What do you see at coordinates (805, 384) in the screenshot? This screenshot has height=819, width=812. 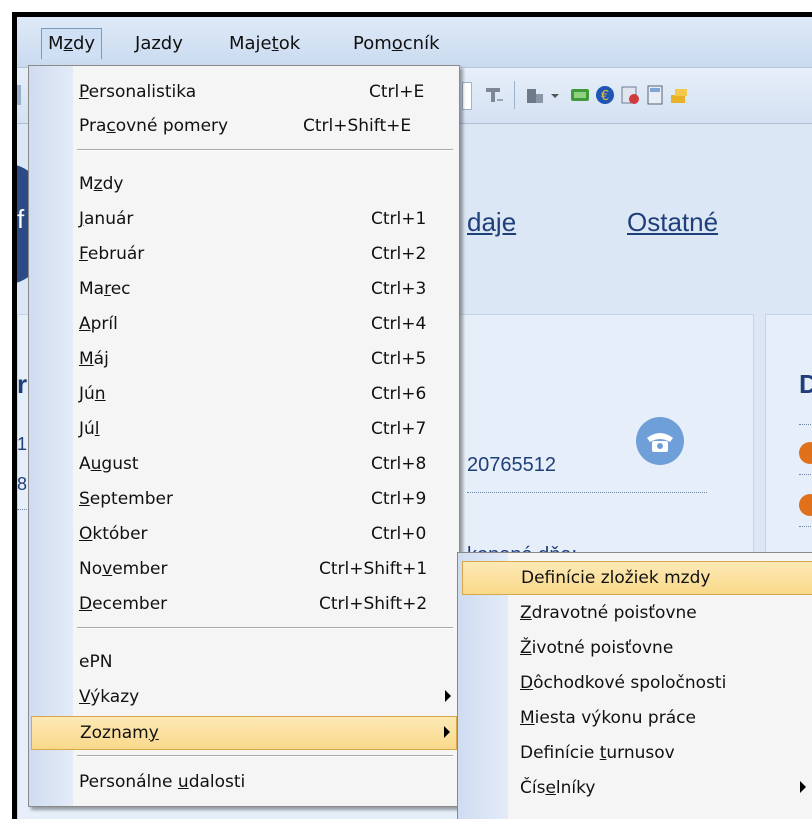 I see `right-heading-fragment: D` at bounding box center [805, 384].